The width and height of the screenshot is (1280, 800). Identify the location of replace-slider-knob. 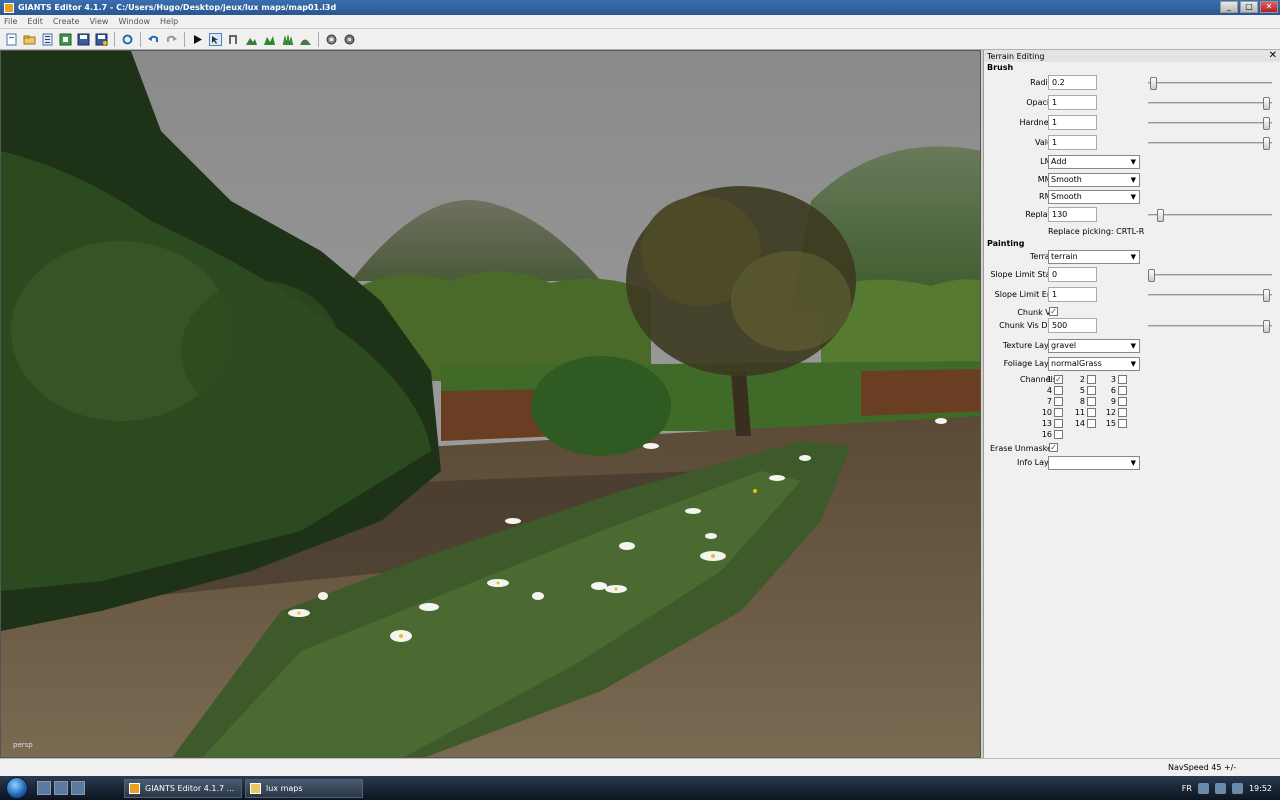
(1160, 215).